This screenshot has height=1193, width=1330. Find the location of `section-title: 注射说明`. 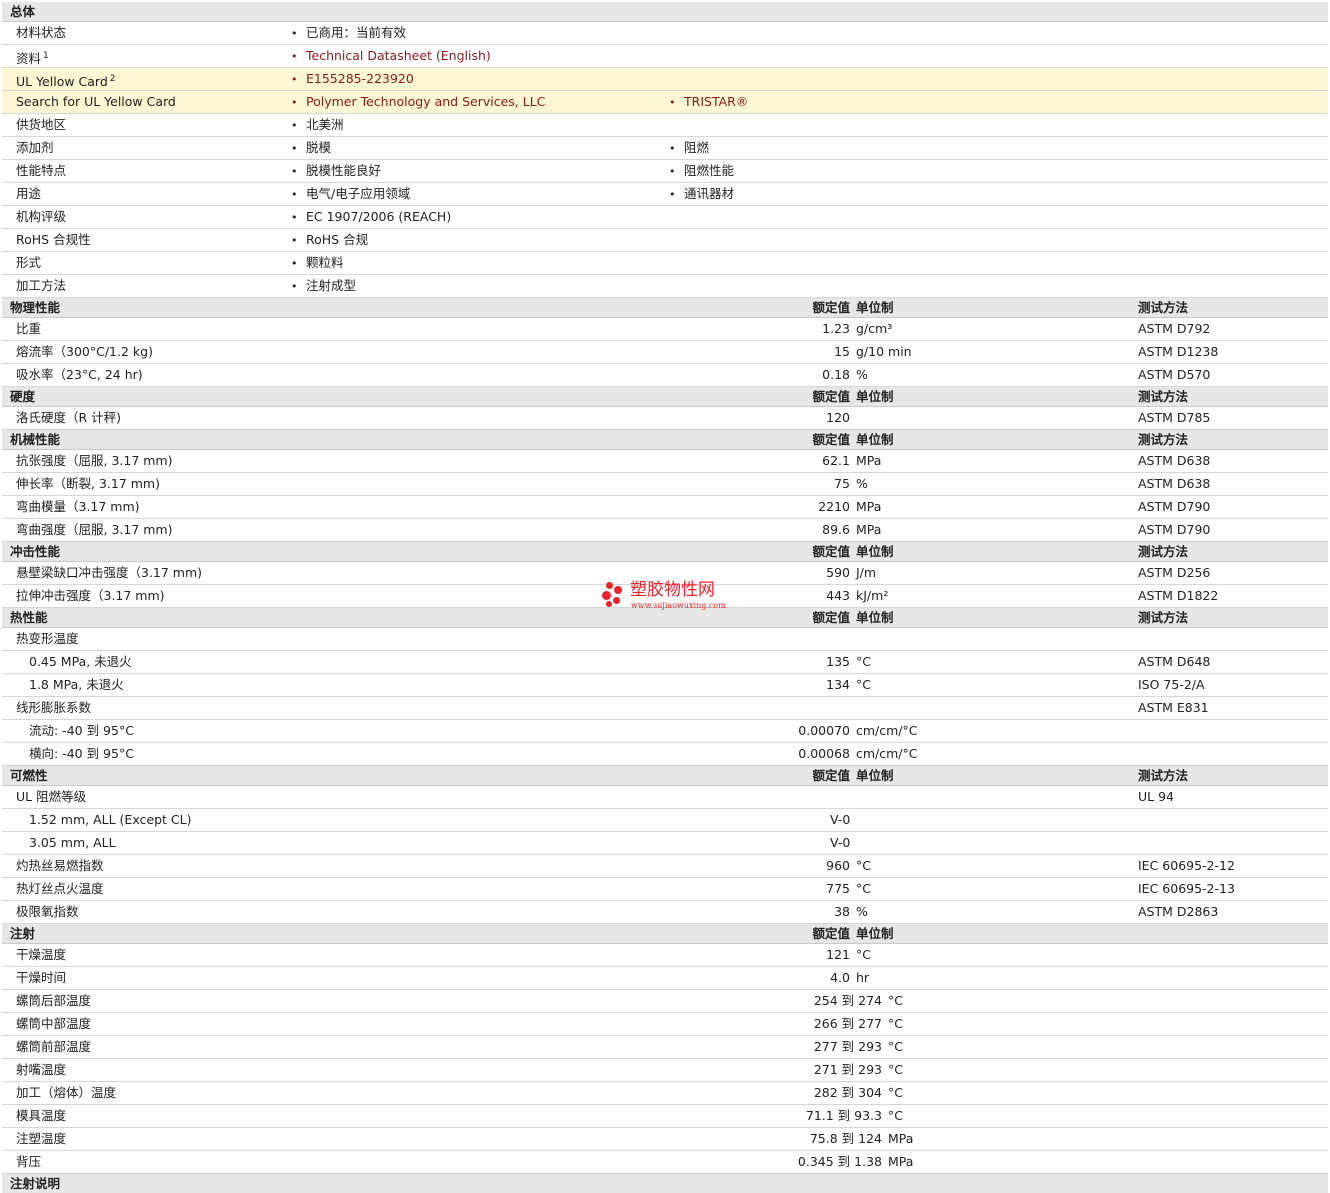

section-title: 注射说明 is located at coordinates (35, 1183).